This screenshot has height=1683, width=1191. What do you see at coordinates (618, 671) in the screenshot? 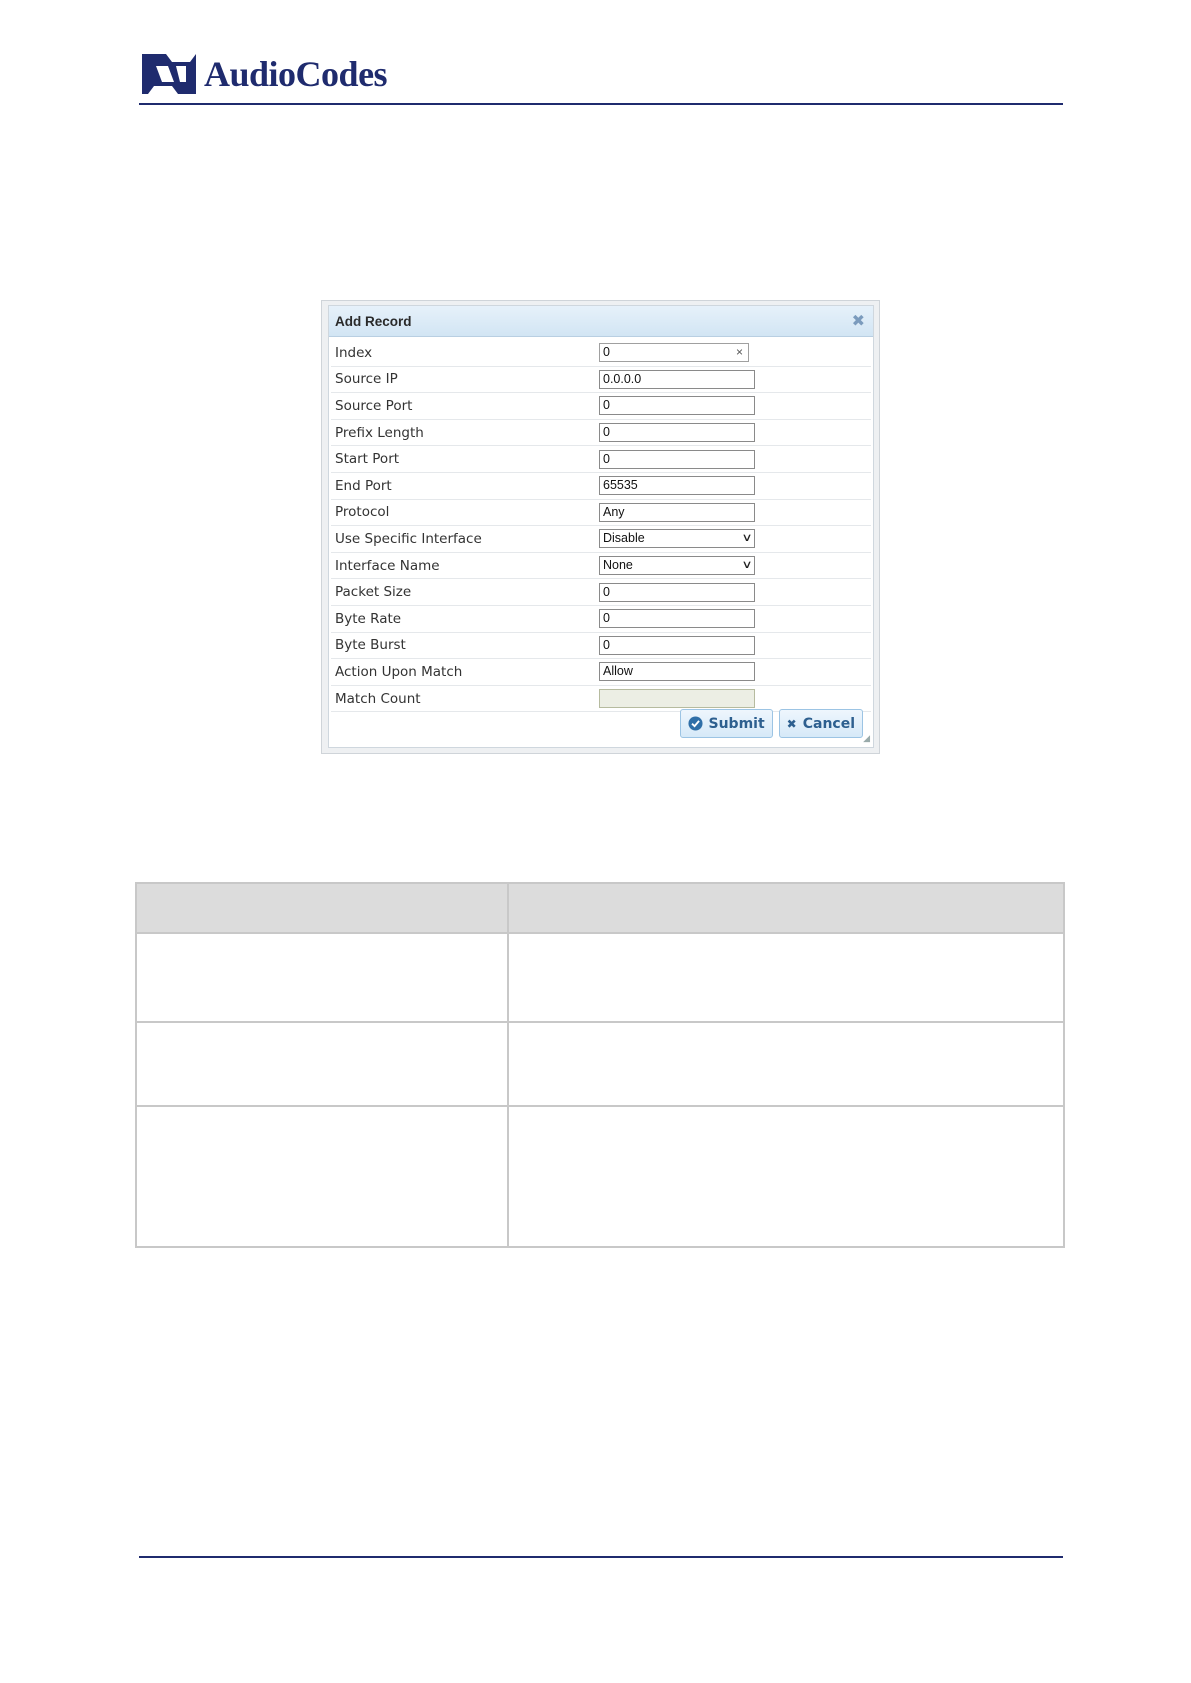
I see `field-value: Allow` at bounding box center [618, 671].